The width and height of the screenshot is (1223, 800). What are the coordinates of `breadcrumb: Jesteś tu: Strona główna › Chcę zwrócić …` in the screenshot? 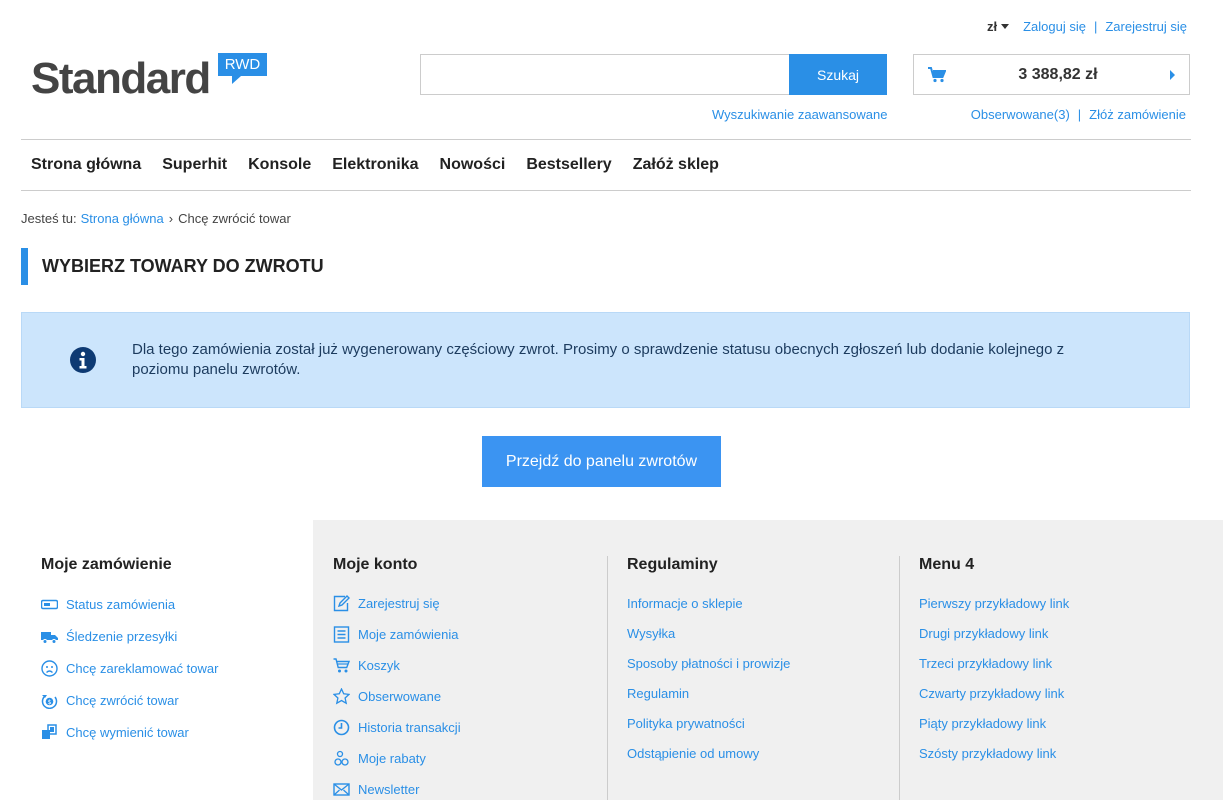 It's located at (156, 218).